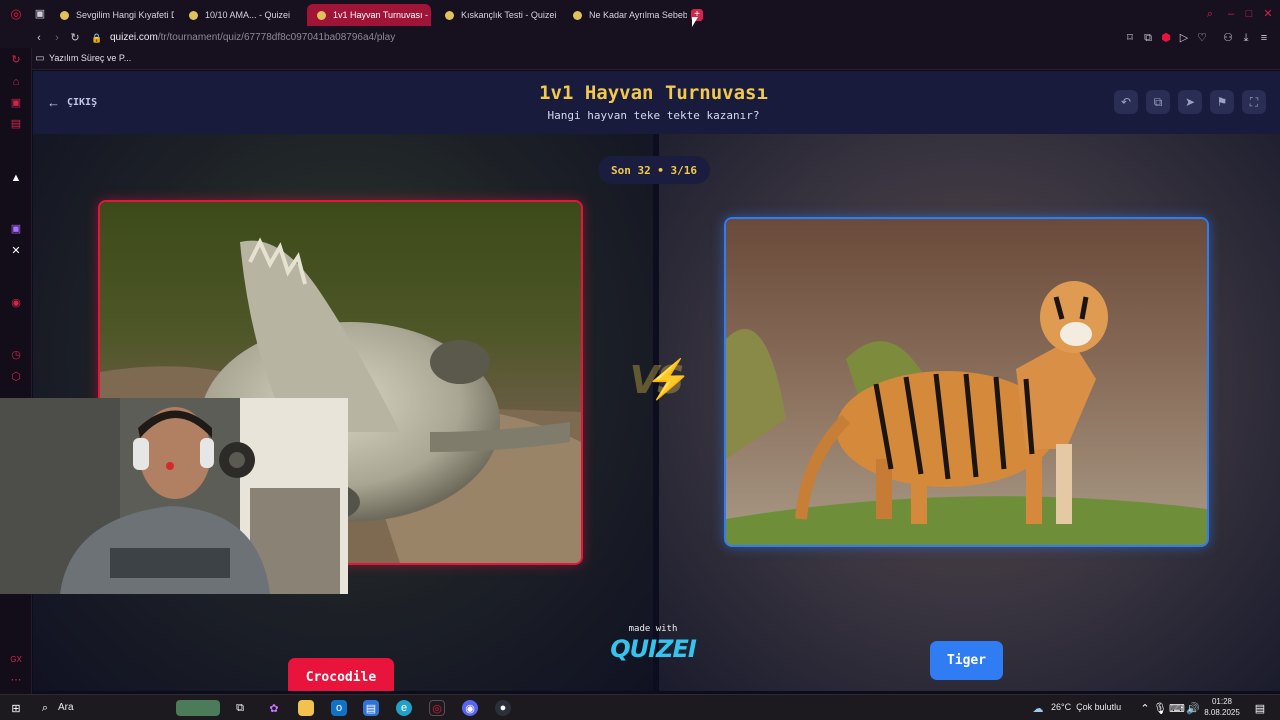 This screenshot has height=720, width=1280. I want to click on search-icon: ⌕, so click(45, 708).